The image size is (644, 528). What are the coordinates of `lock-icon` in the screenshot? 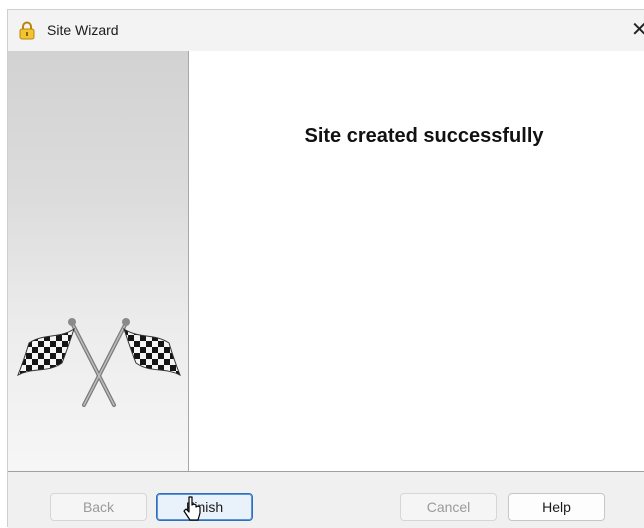 It's located at (27, 30).